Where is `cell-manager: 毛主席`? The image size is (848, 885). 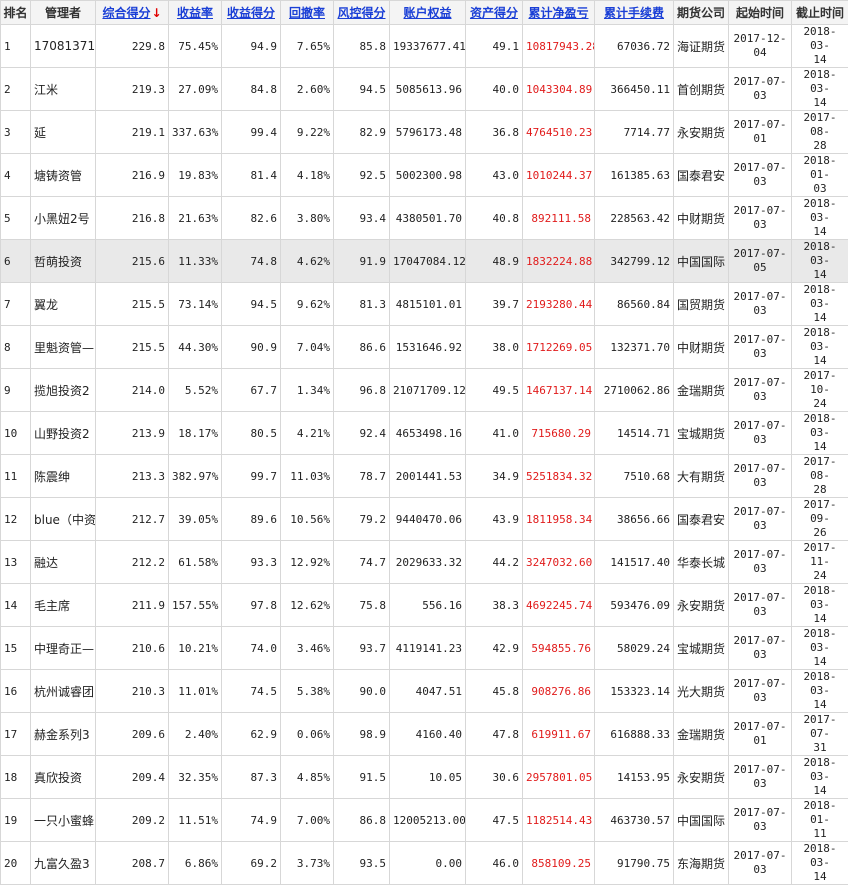
cell-manager: 毛主席 is located at coordinates (63, 605).